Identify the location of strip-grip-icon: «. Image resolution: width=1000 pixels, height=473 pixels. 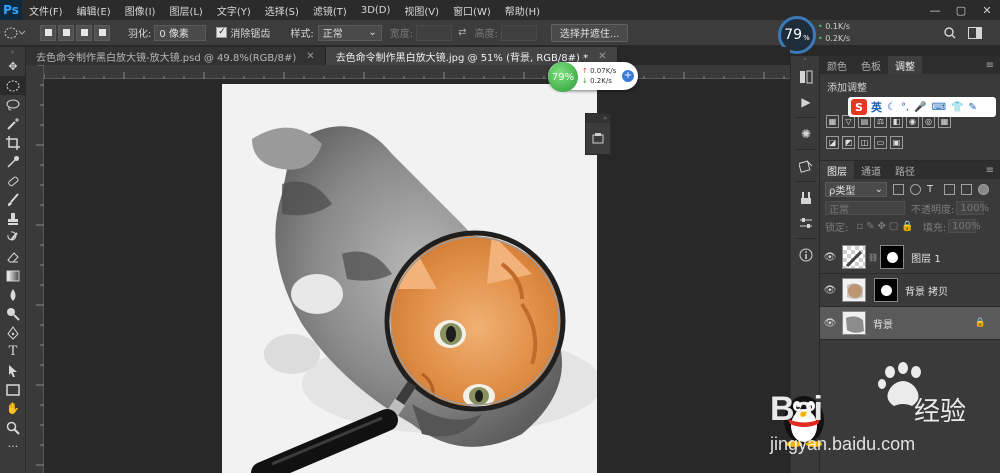
(805, 60).